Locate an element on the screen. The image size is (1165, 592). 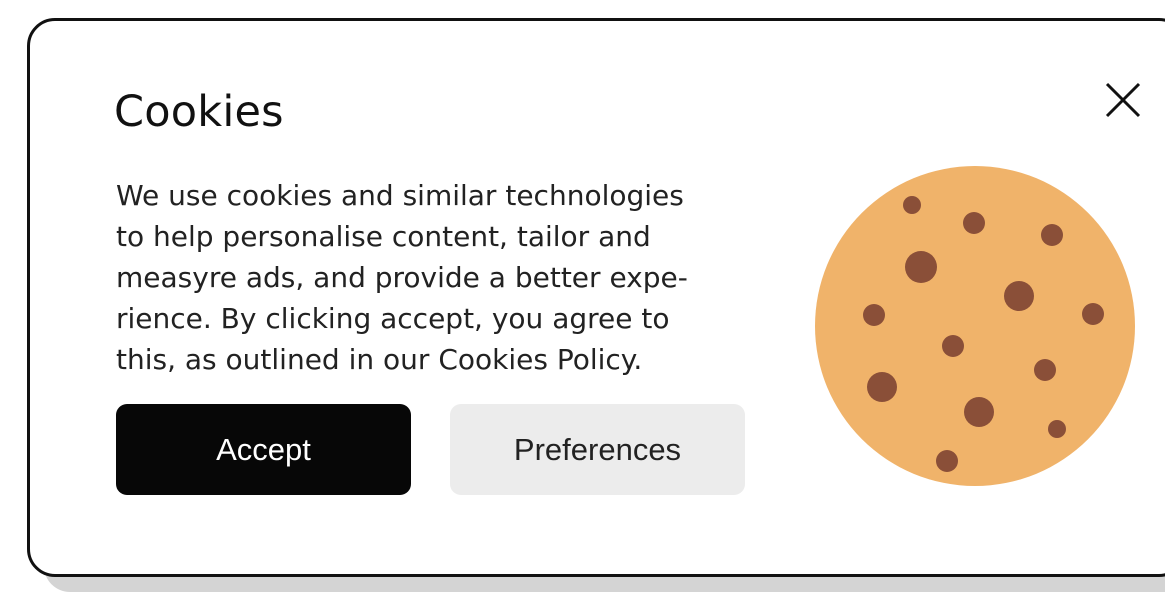
accept-button: Accept is located at coordinates (263, 449).